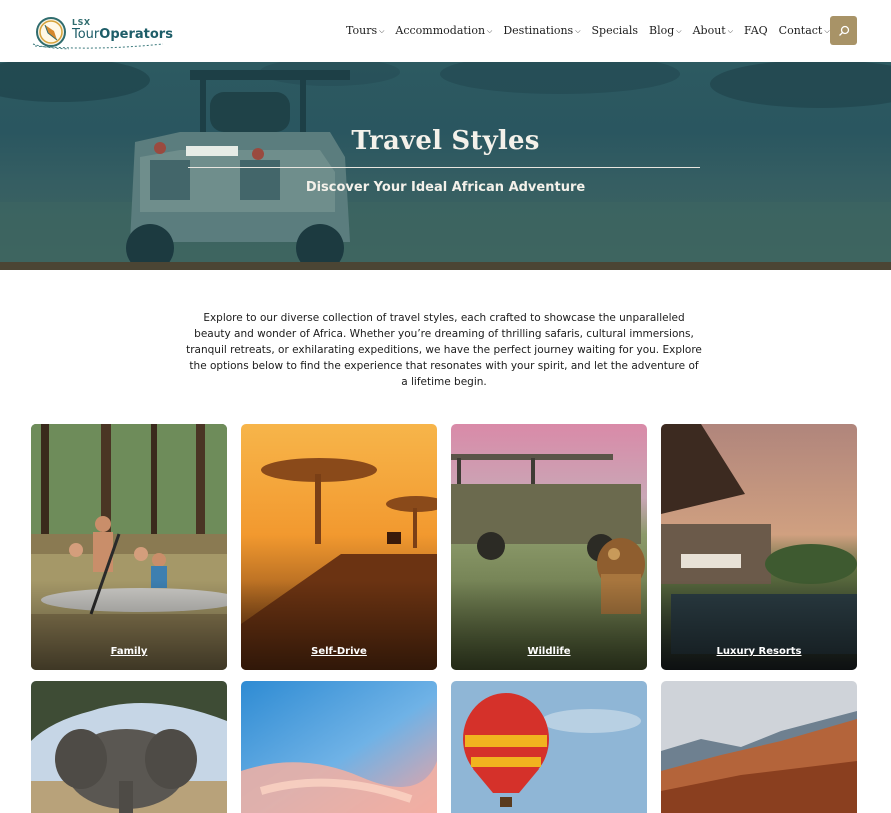 The width and height of the screenshot is (891, 813). I want to click on nav-item-blog: Blog ⌵, so click(665, 30).